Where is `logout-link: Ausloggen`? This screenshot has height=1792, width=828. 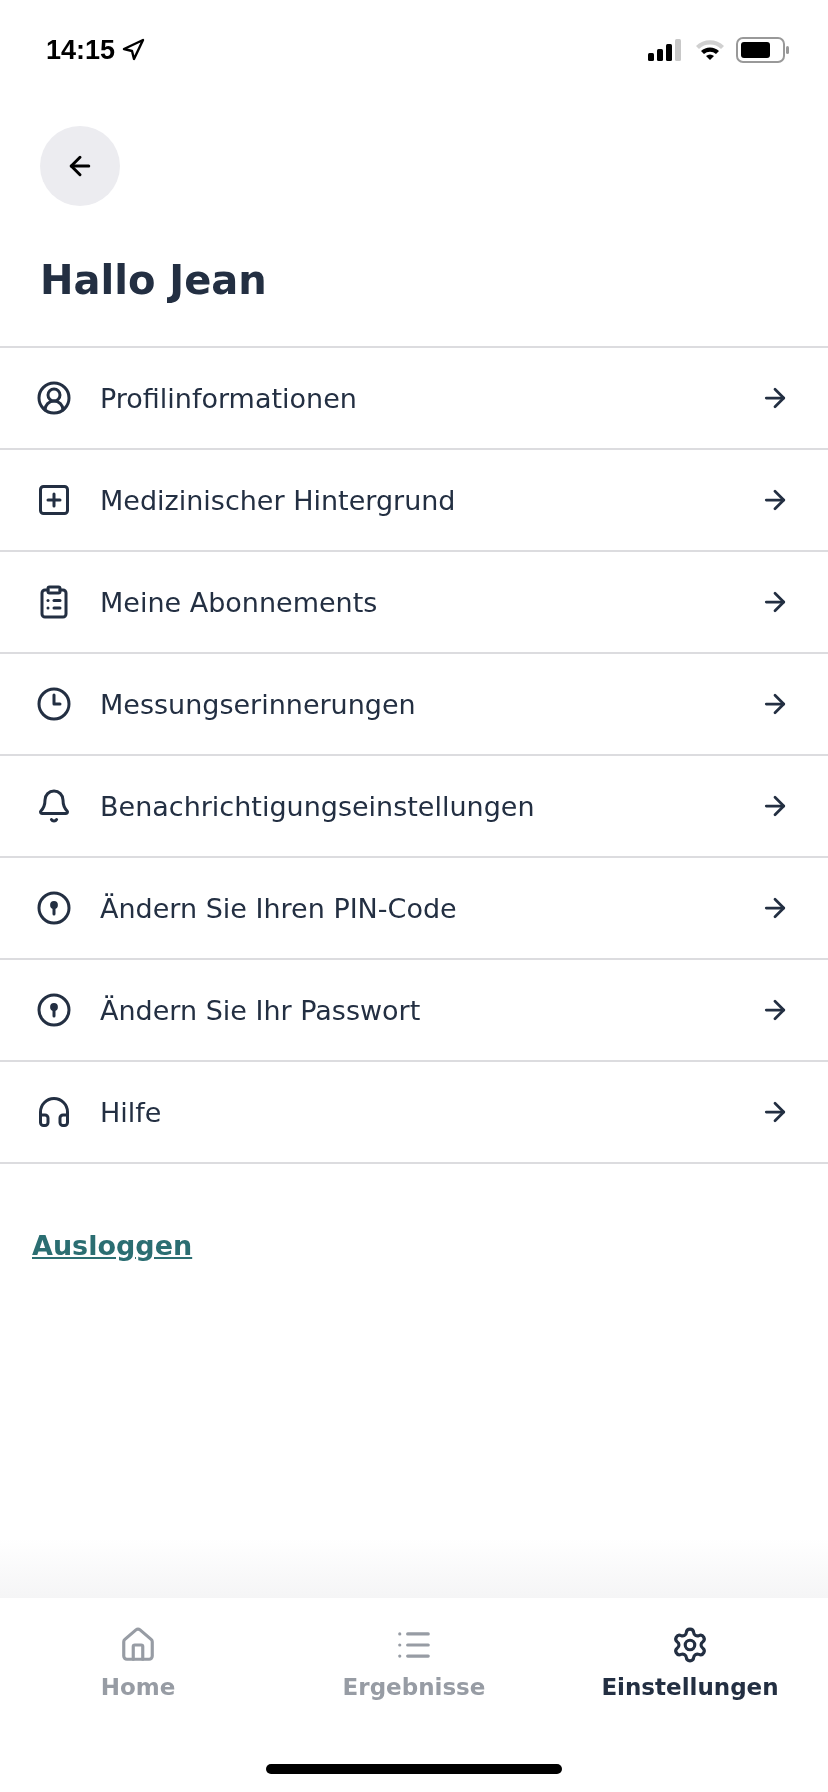 logout-link: Ausloggen is located at coordinates (112, 1245).